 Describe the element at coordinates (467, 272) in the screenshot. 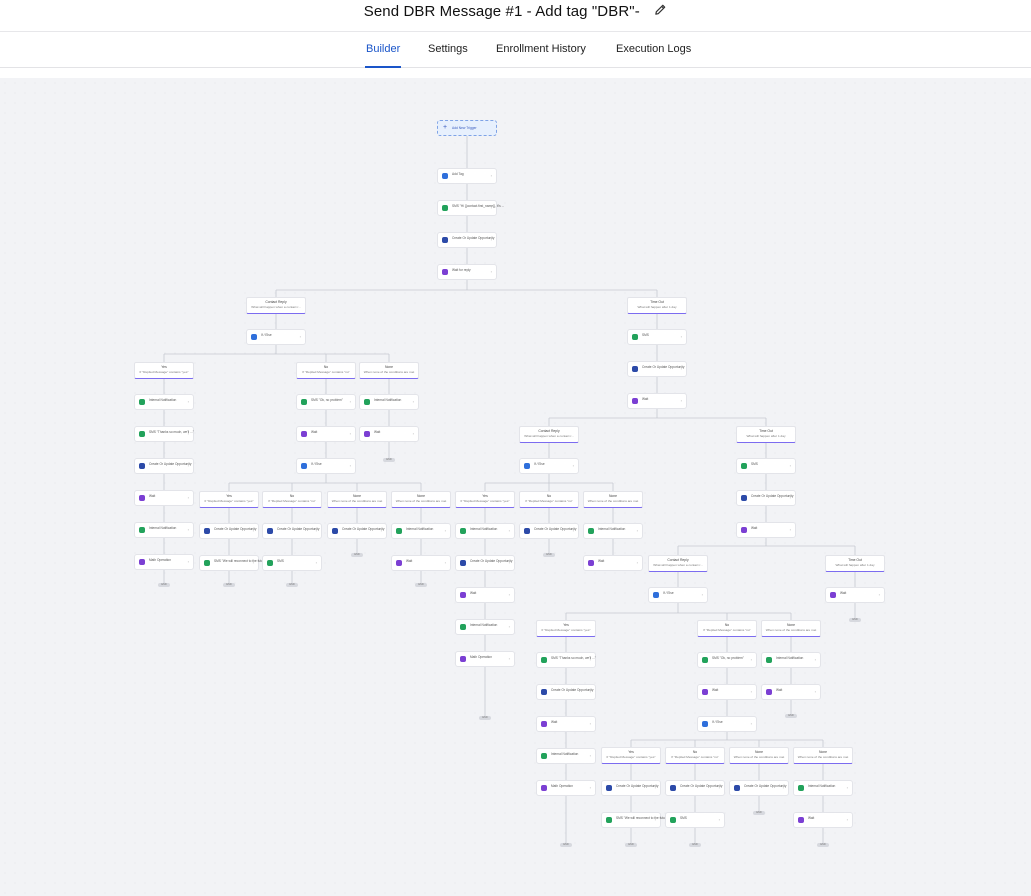

I see `action-node: Wait for reply ›` at that location.